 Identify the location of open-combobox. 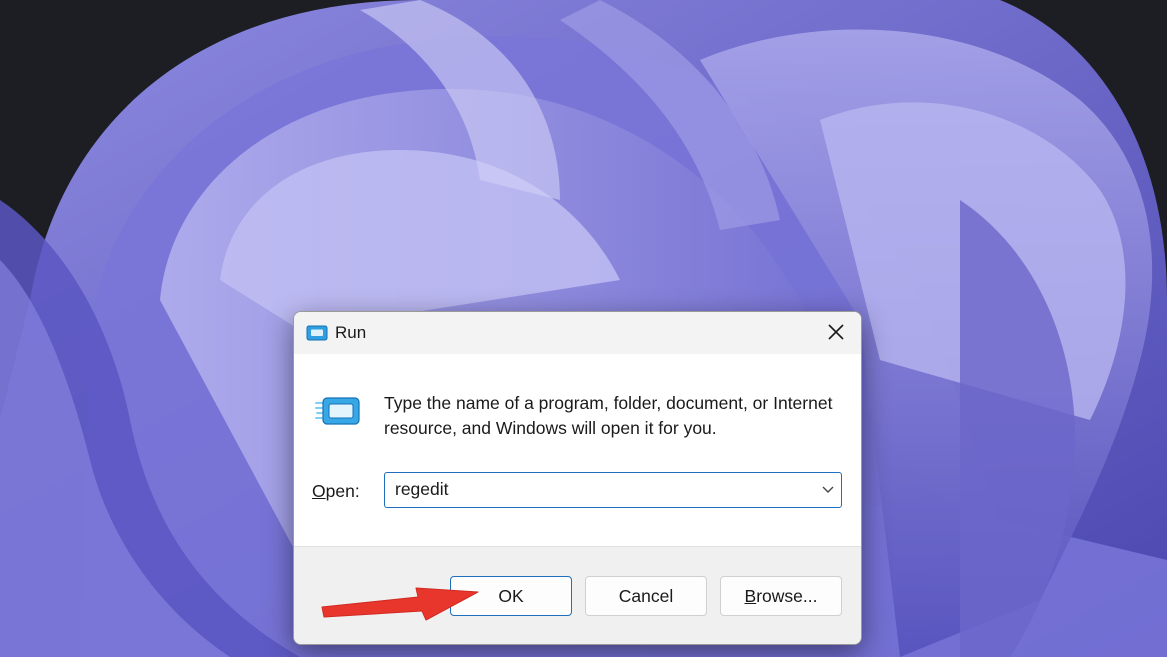
(613, 490).